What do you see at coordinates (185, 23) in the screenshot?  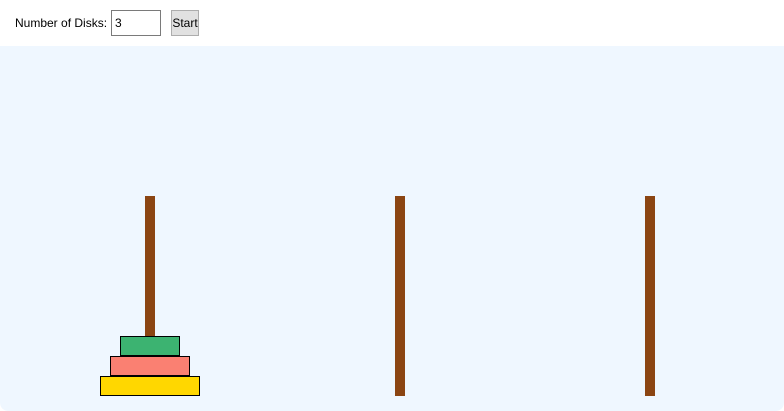 I see `start-button: Start` at bounding box center [185, 23].